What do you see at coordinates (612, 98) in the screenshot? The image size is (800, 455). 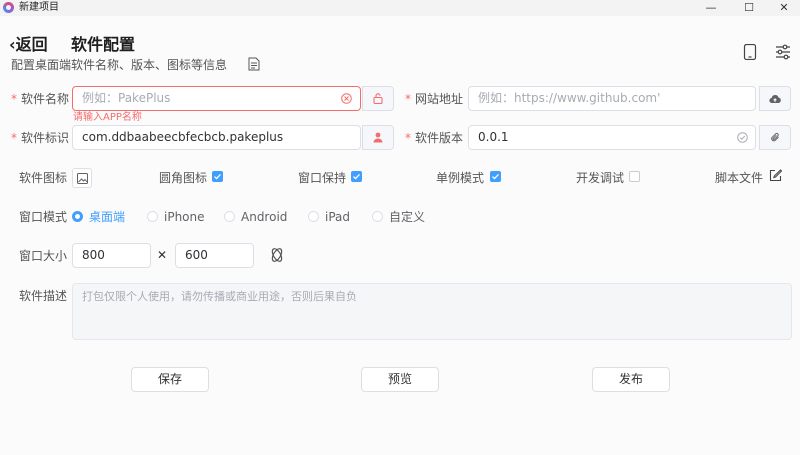 I see `url-input: 例如：https://www.github.com'` at bounding box center [612, 98].